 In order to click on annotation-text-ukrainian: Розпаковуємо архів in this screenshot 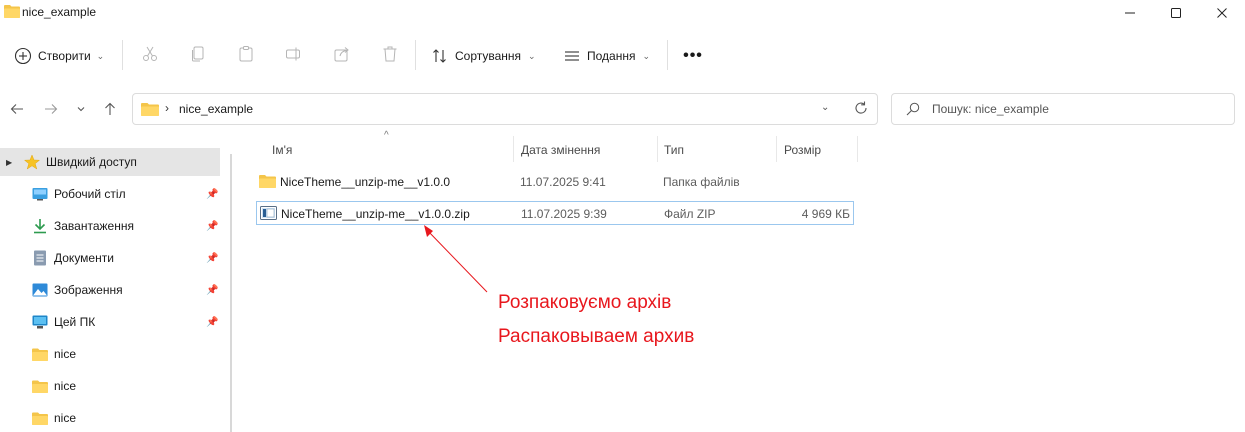, I will do `click(585, 302)`.